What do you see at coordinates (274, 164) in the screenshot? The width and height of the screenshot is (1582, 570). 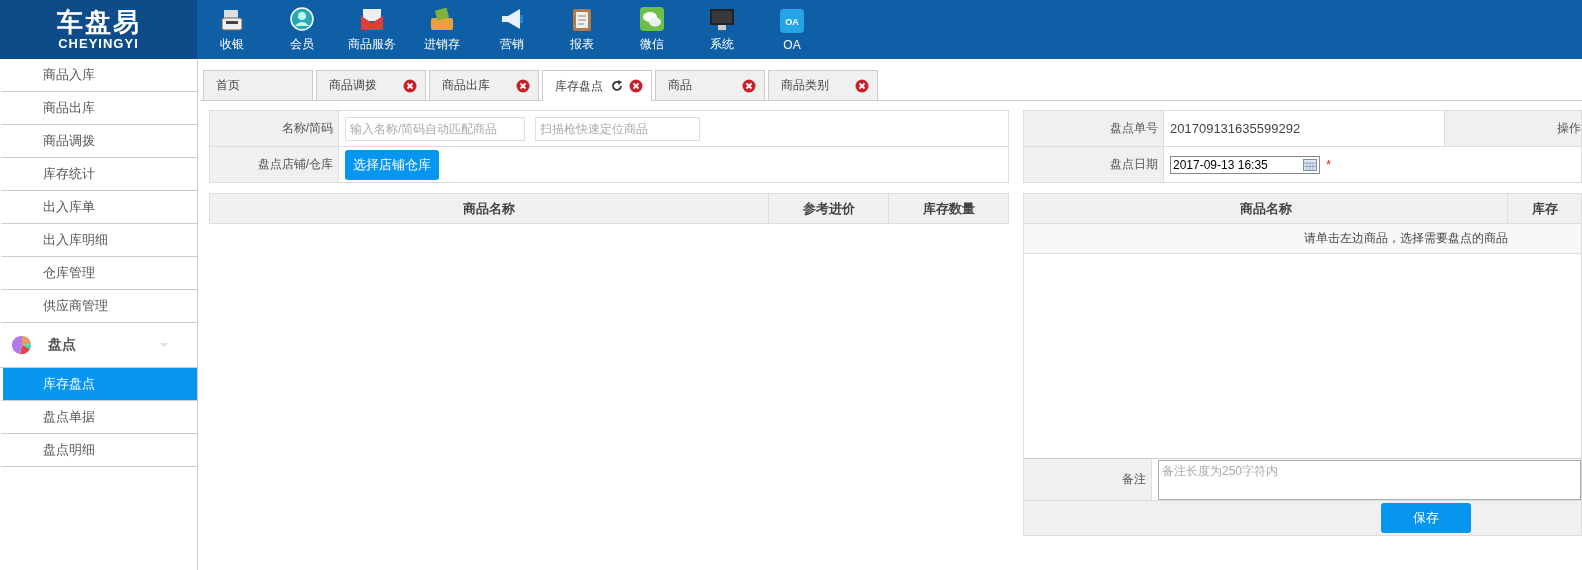 I see `field-label: 盘点店铺/仓库` at bounding box center [274, 164].